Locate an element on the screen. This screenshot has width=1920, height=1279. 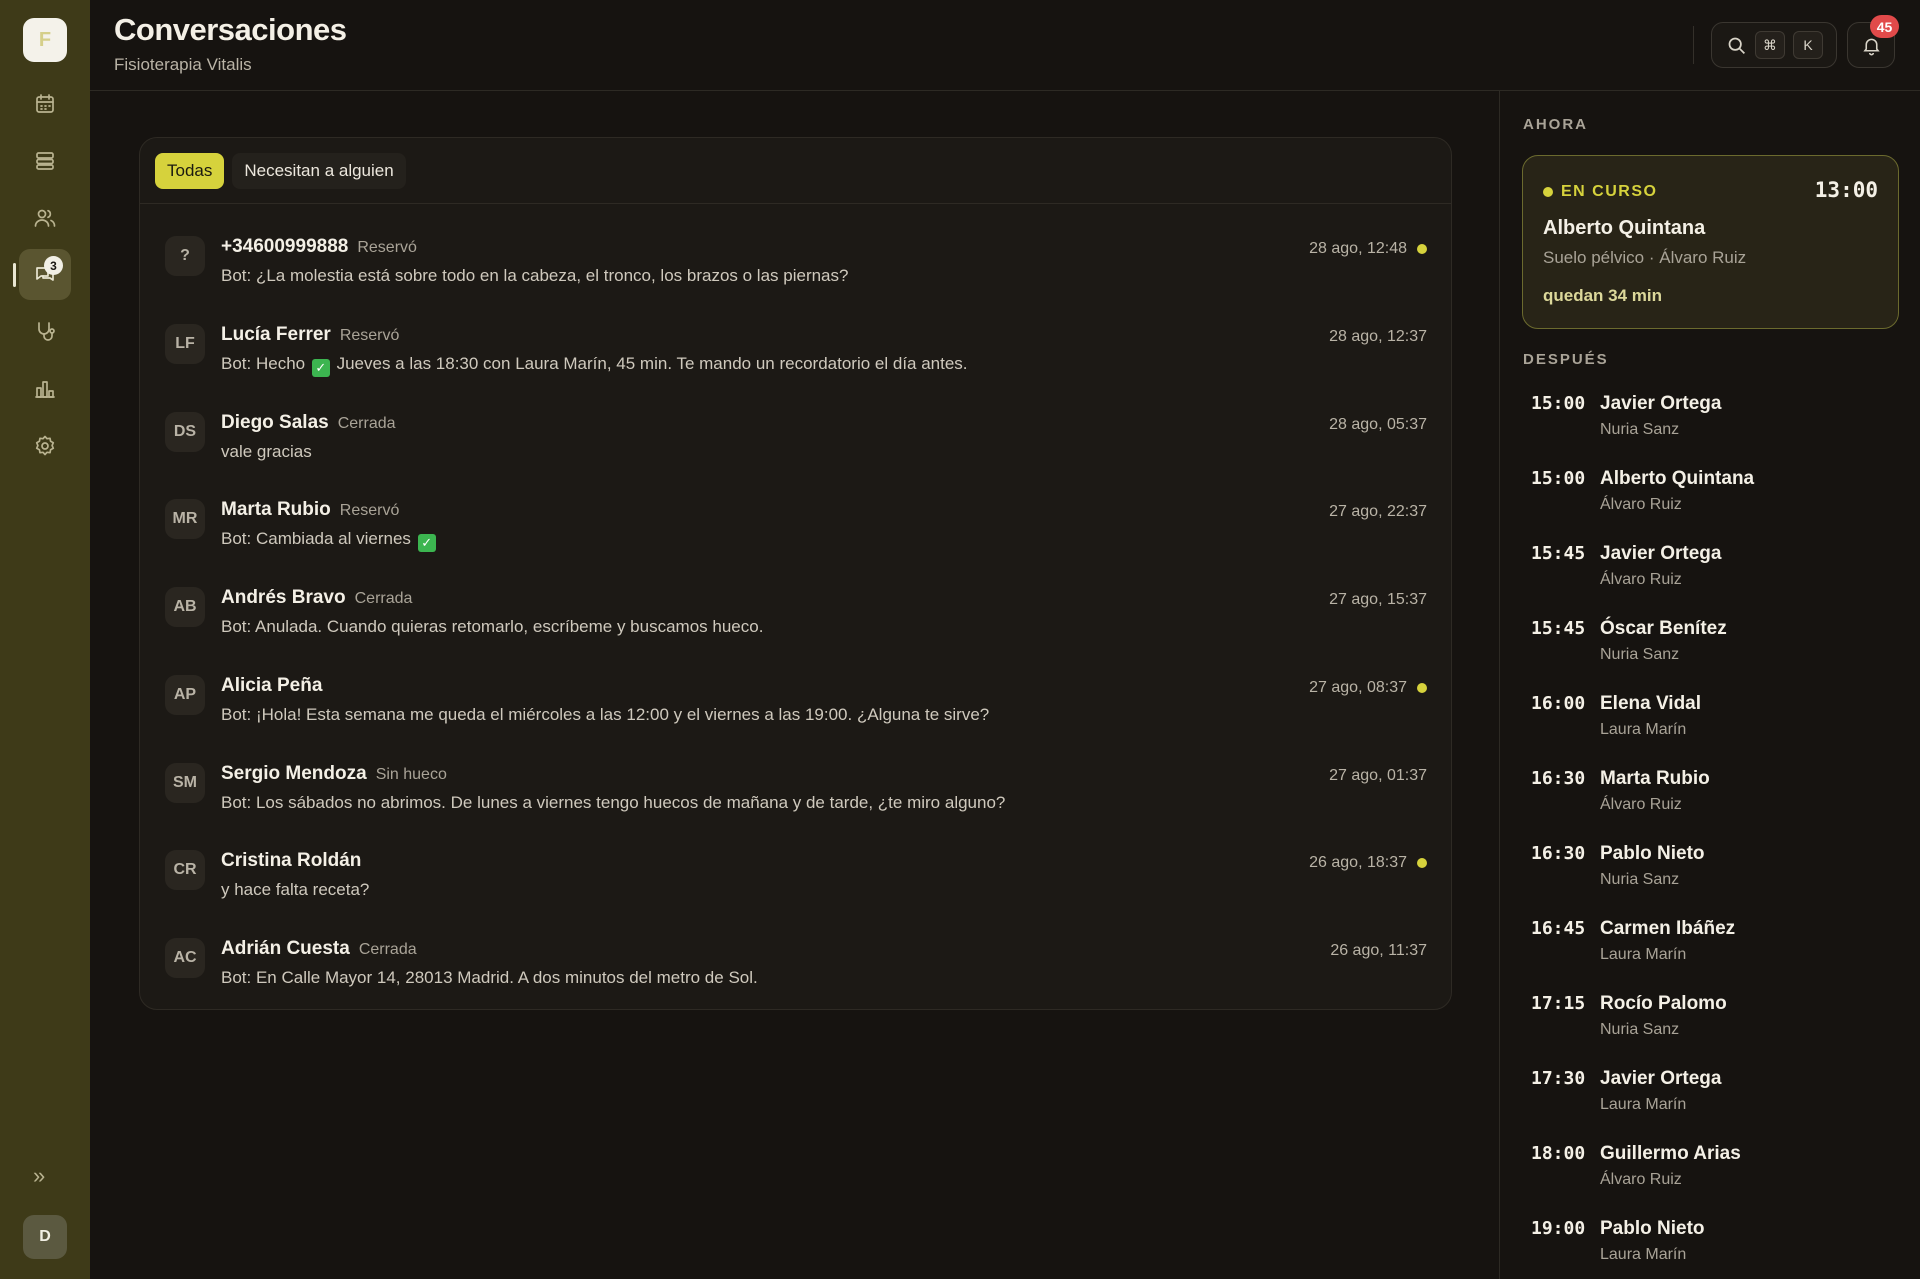
contact-name: +34600999888 is located at coordinates (285, 246).